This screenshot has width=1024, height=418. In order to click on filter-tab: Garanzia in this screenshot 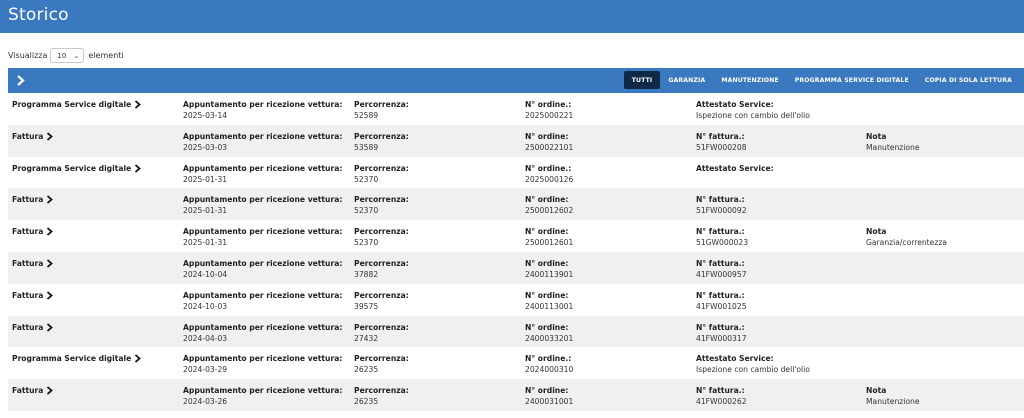, I will do `click(686, 80)`.